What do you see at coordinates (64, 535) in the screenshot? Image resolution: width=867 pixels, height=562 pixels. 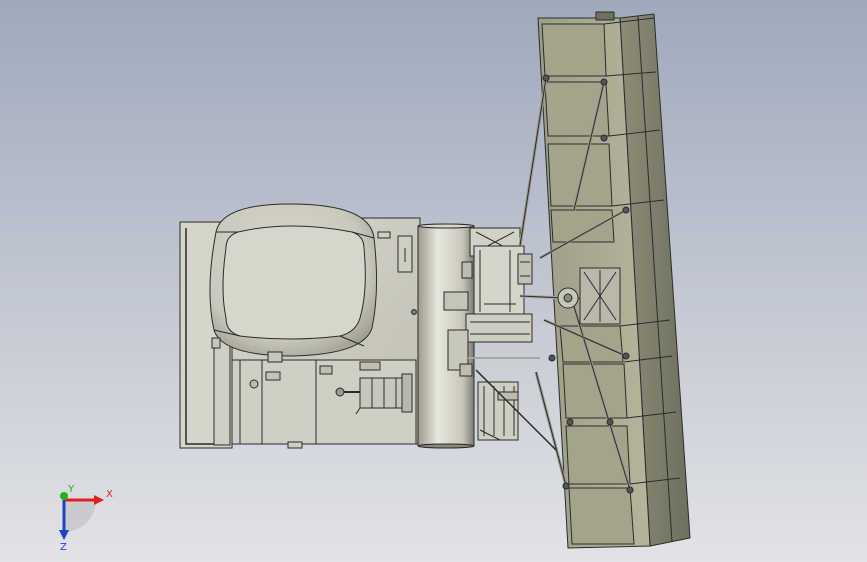 I see `z-axis-head` at bounding box center [64, 535].